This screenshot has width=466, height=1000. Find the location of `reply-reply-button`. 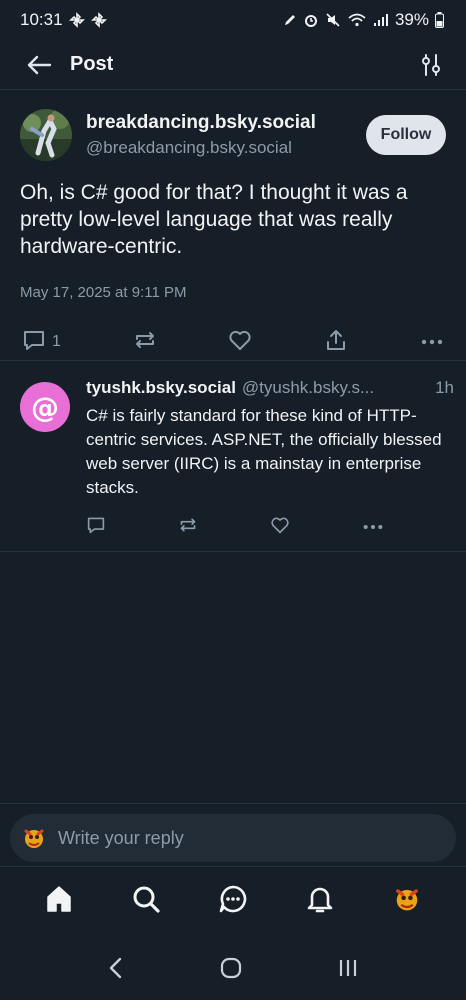

reply-reply-button is located at coordinates (132, 527).